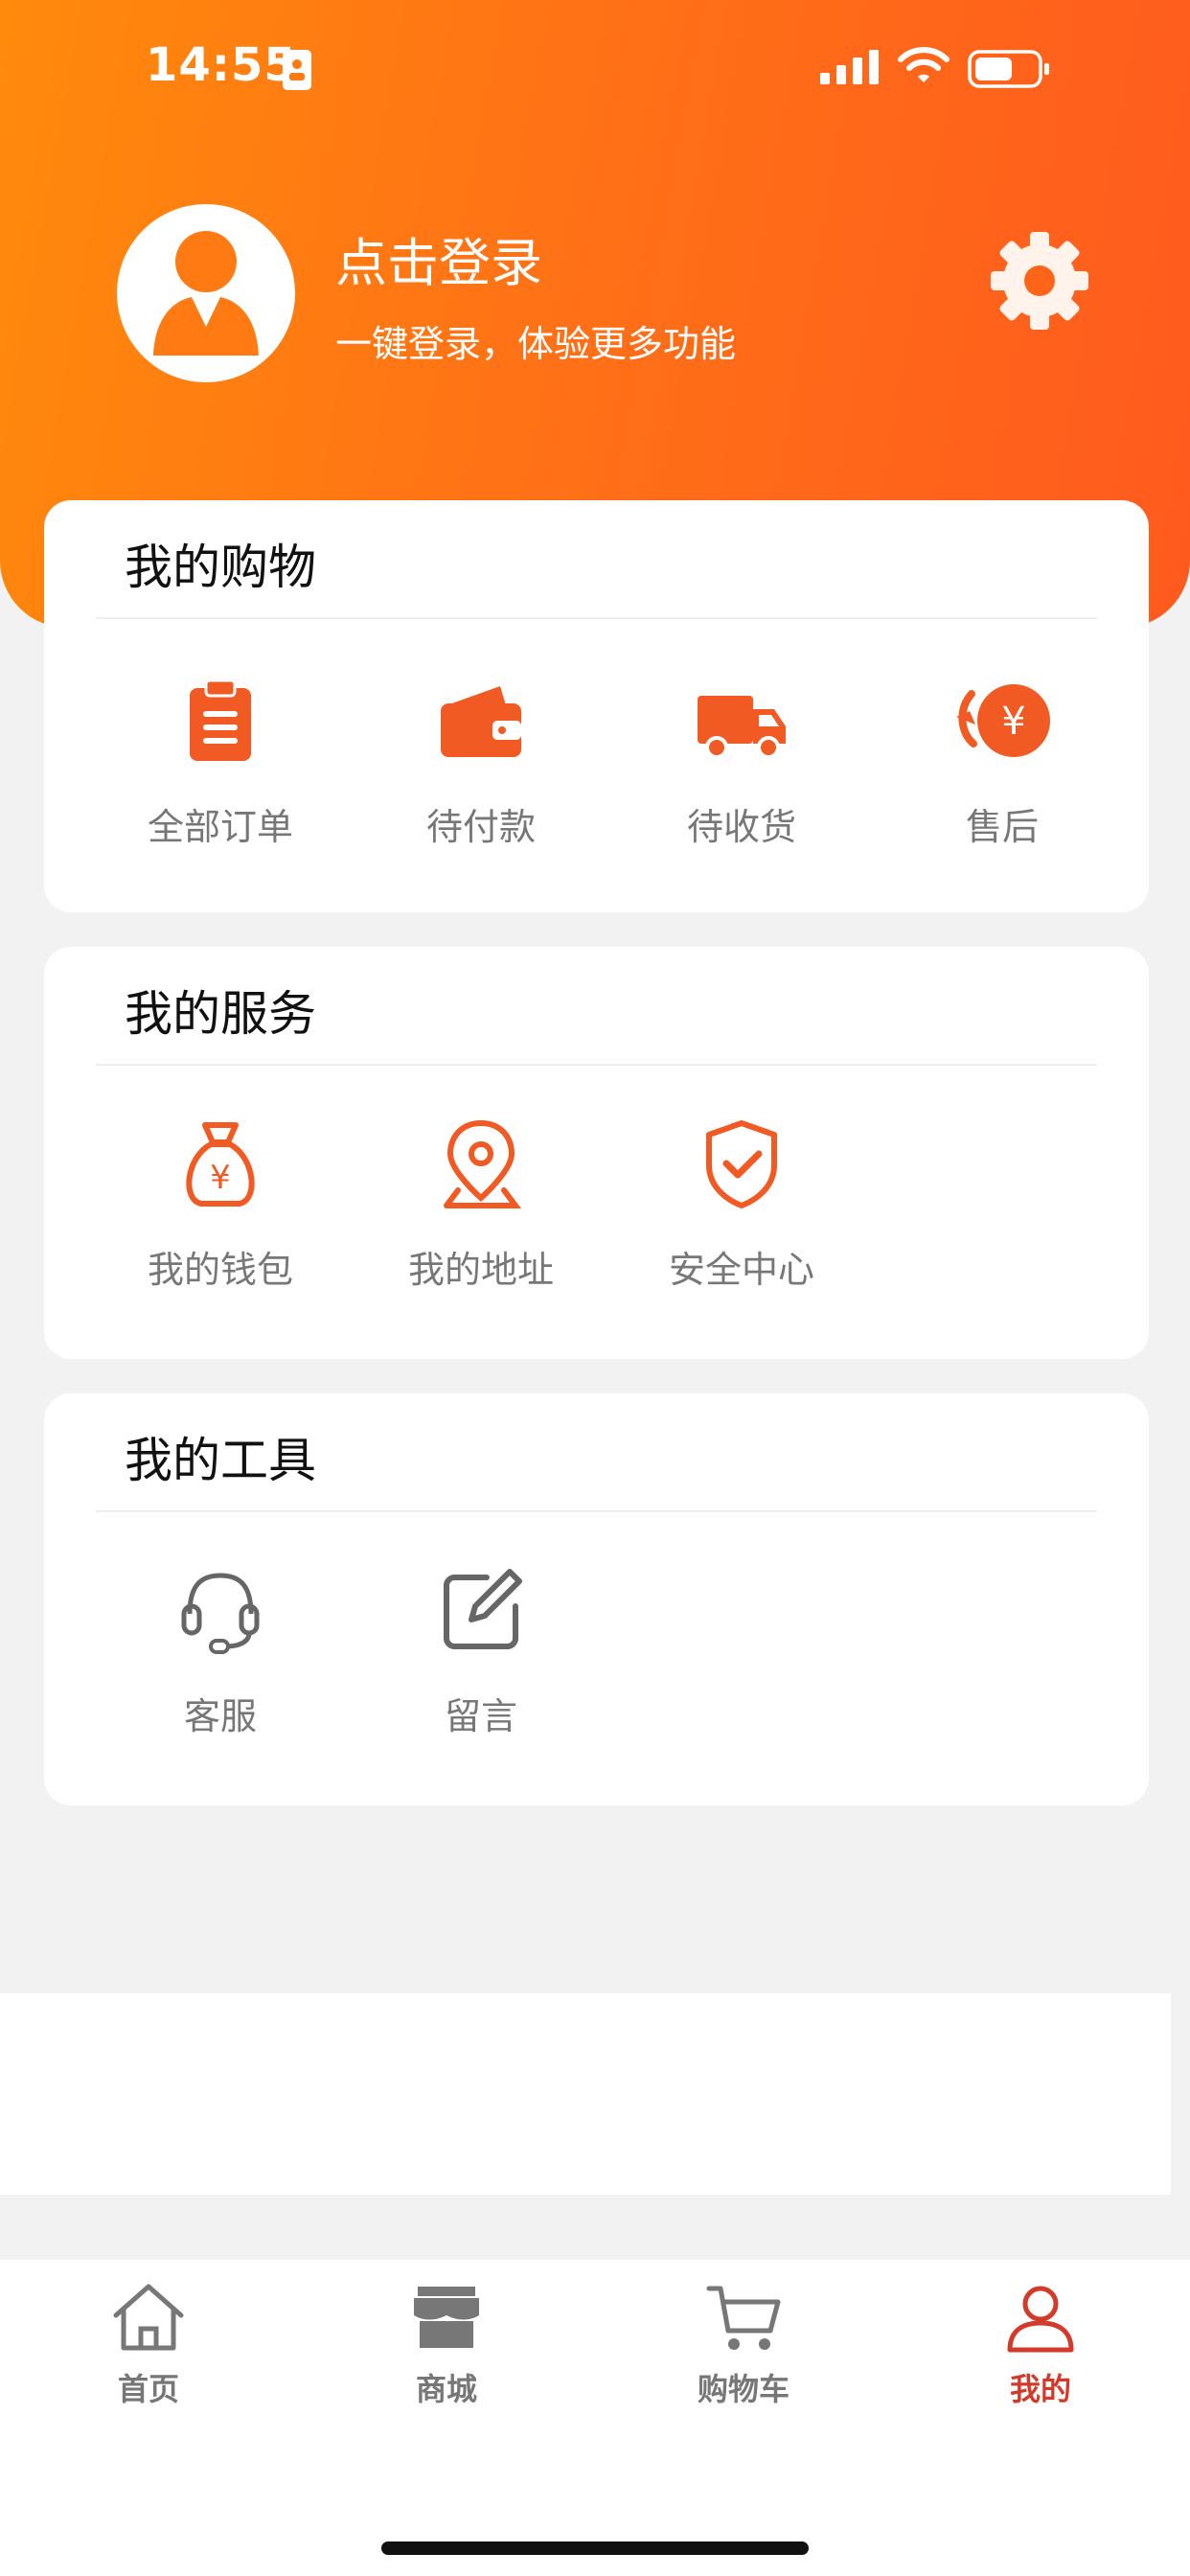 Image resolution: width=1190 pixels, height=2576 pixels. I want to click on message-label: 留言, so click(481, 1716).